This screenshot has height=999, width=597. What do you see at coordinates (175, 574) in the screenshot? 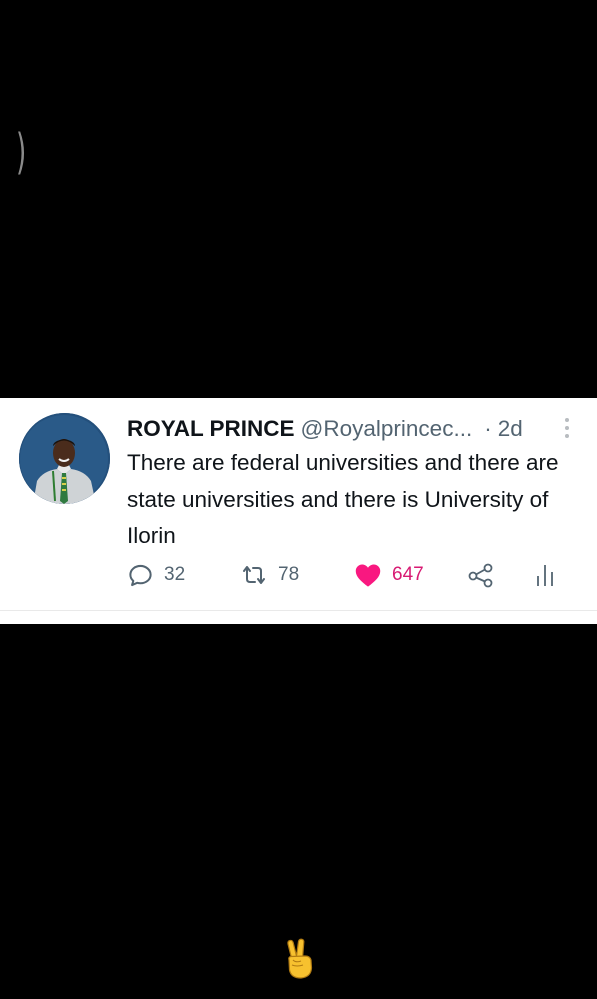
I see `reply-count: 32` at bounding box center [175, 574].